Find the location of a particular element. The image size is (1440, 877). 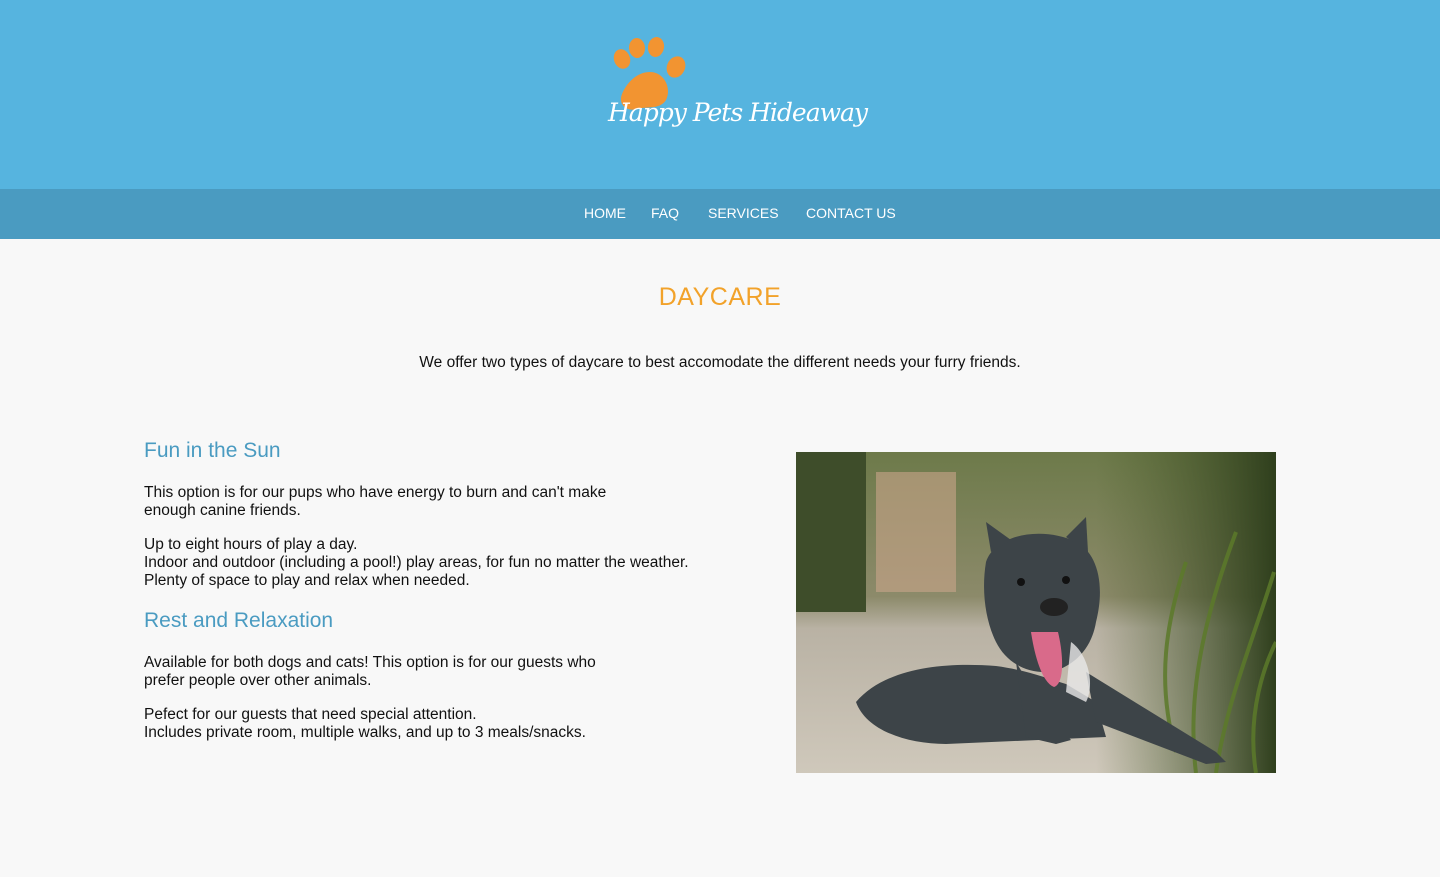

main-nav: HOME FAQ SERVICES CONTACT US is located at coordinates (720, 214).